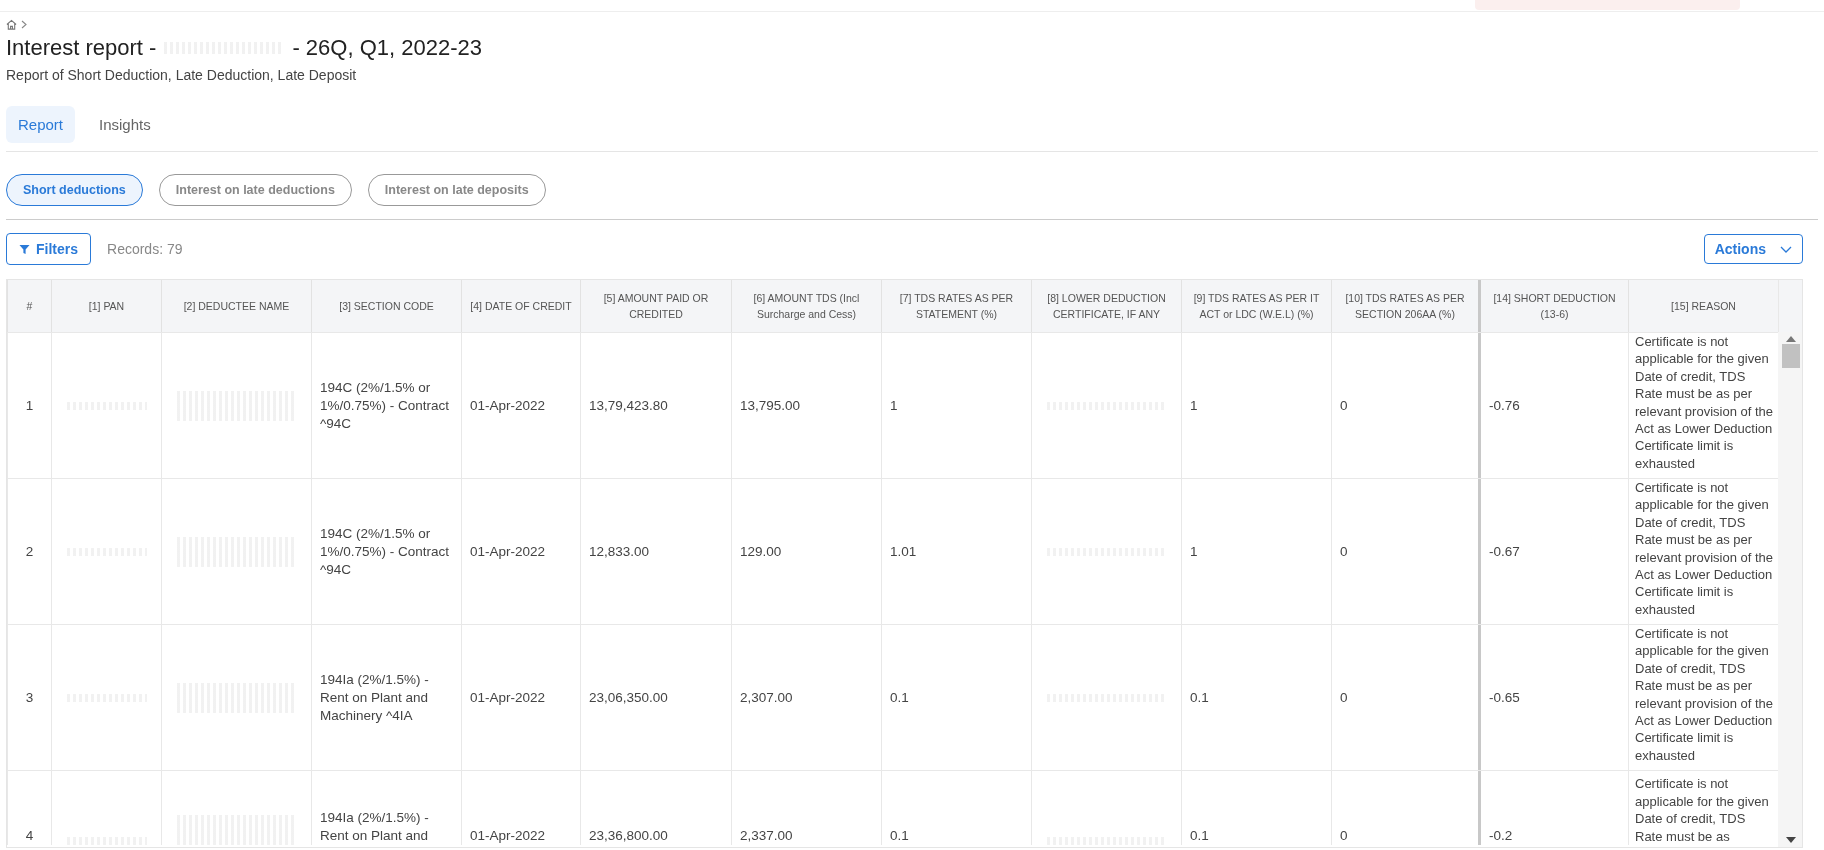 The image size is (1824, 850). What do you see at coordinates (806, 306) in the screenshot?
I see `column-header: [6] AMOUNT TDS (Incl Surcharge and Cess)` at bounding box center [806, 306].